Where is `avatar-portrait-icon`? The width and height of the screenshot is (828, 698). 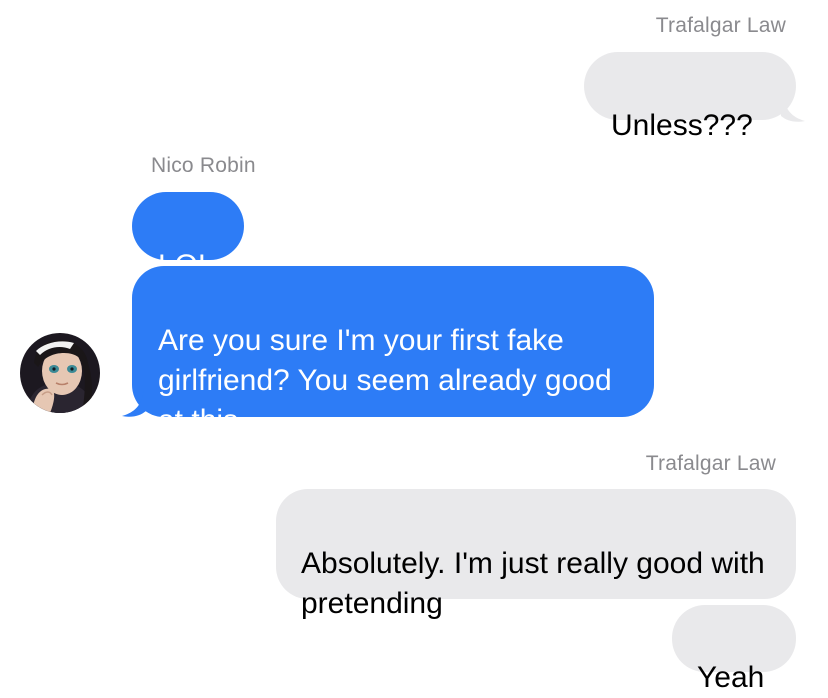
avatar-portrait-icon is located at coordinates (60, 373).